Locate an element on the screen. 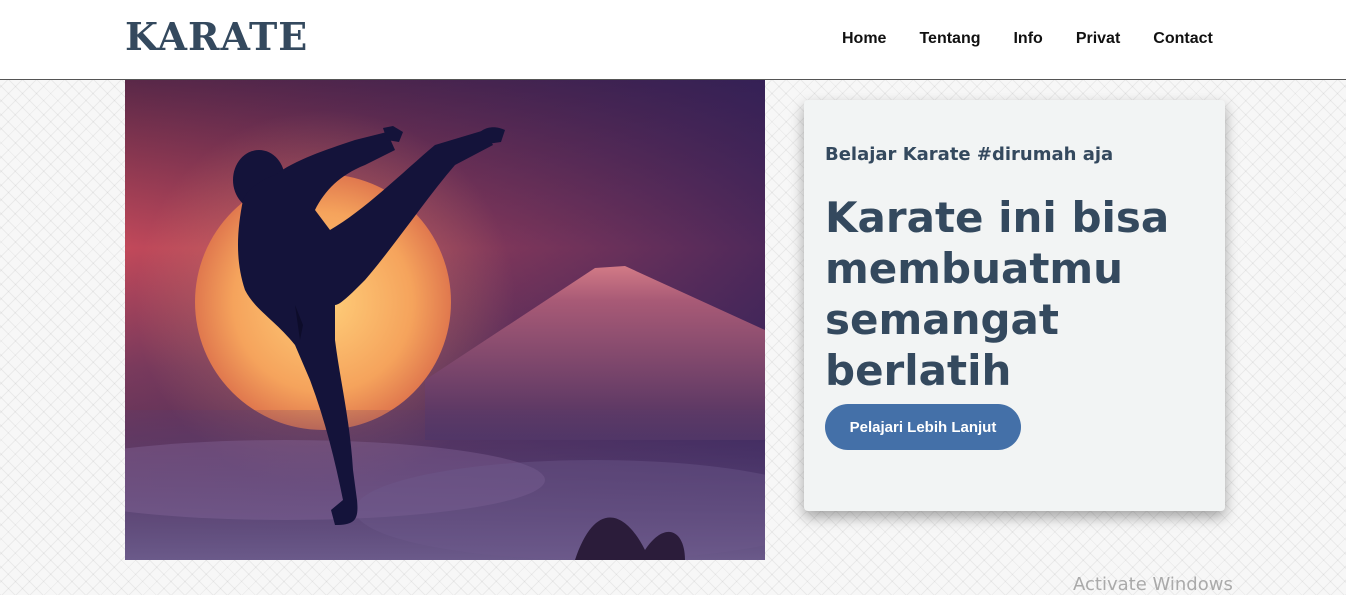  nav-contact: Contact is located at coordinates (1183, 39).